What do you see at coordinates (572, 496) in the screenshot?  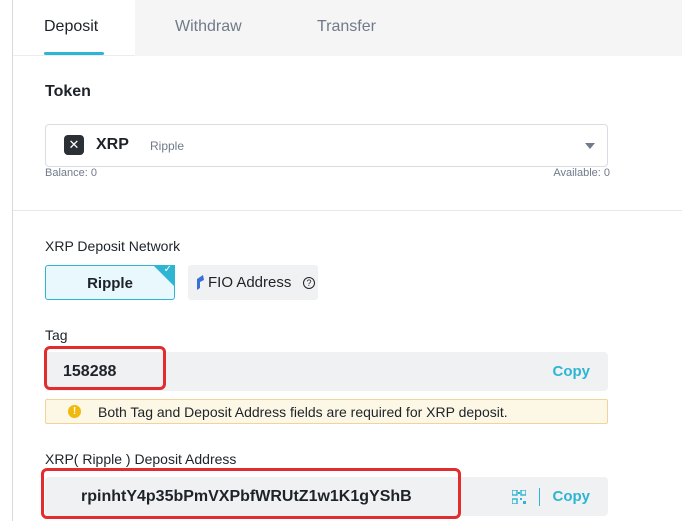 I see `copy-address-button: Copy` at bounding box center [572, 496].